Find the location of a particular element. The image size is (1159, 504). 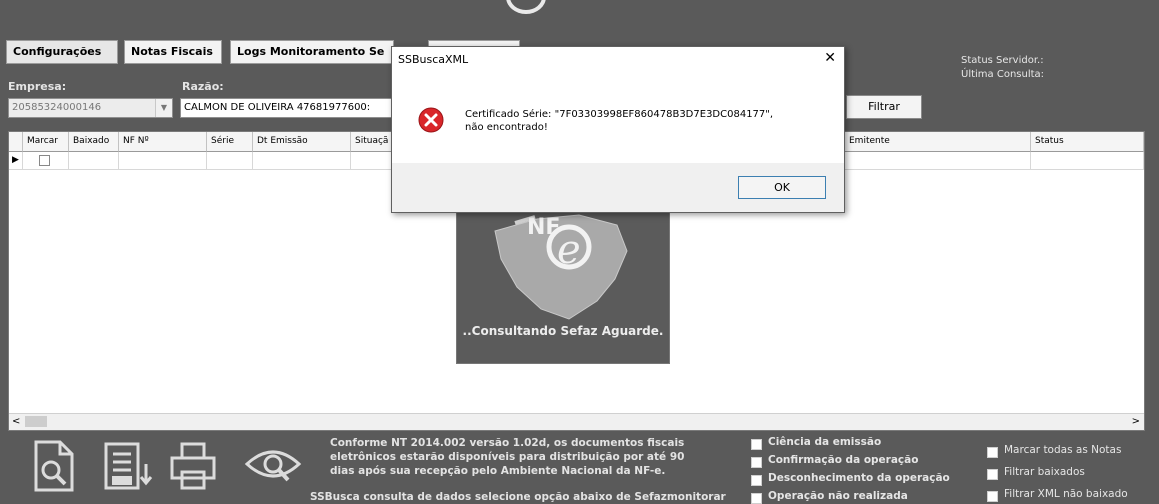

filtrar-xml-checkbox is located at coordinates (992, 496).